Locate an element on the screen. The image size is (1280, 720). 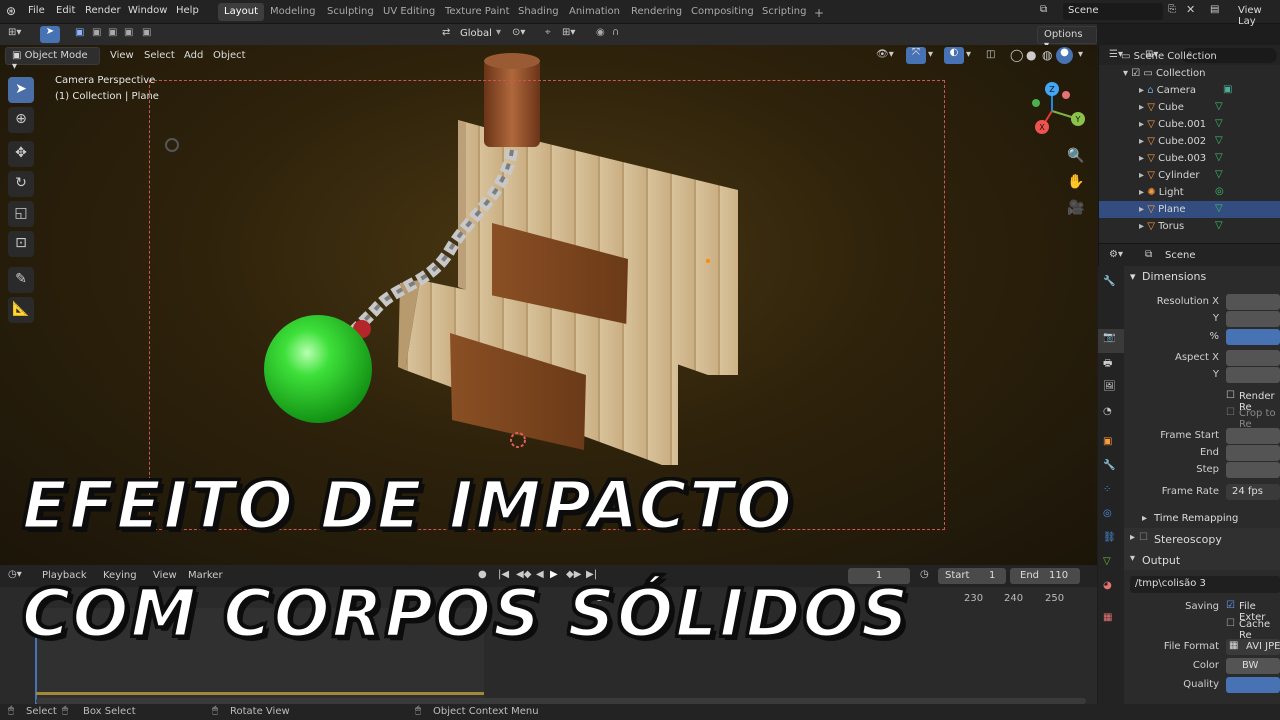
output-row: ▾ Output is located at coordinates (1202, 560).